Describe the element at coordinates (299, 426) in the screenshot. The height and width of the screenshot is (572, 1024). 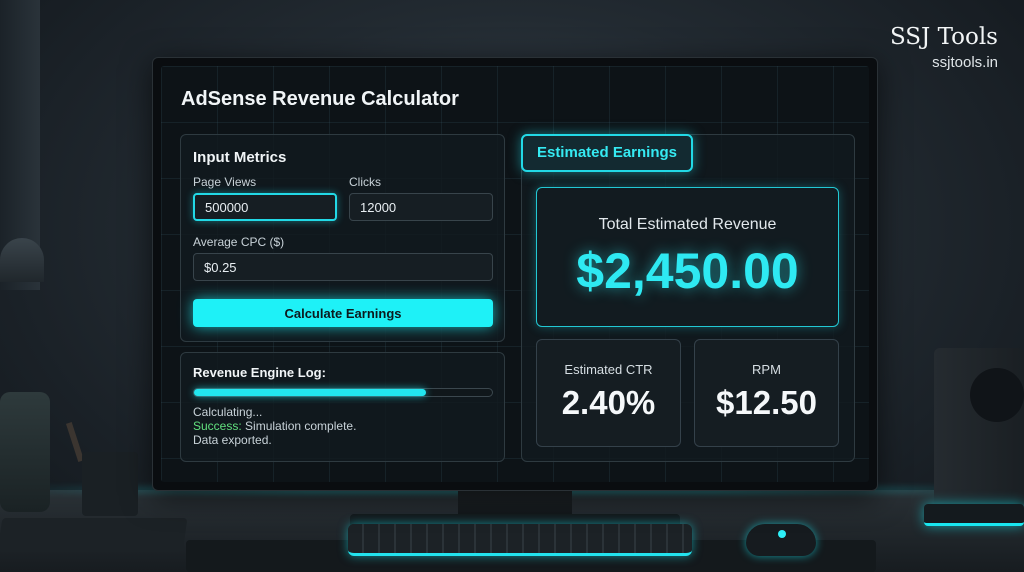
I see `log-success-text: Simulation complete.` at that location.